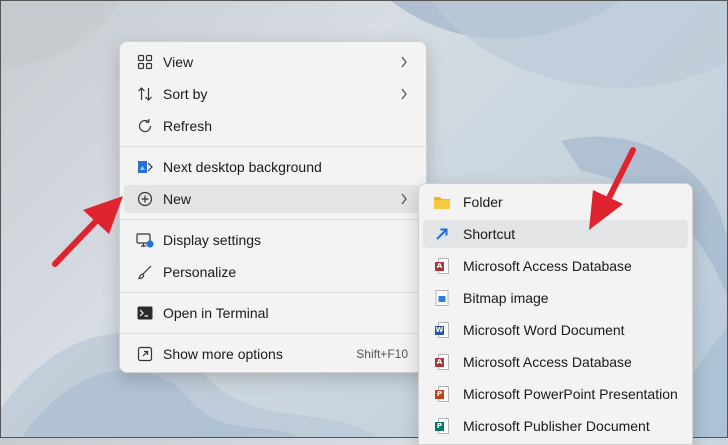  Describe the element at coordinates (483, 202) in the screenshot. I see `menu-item-label: Folder` at that location.